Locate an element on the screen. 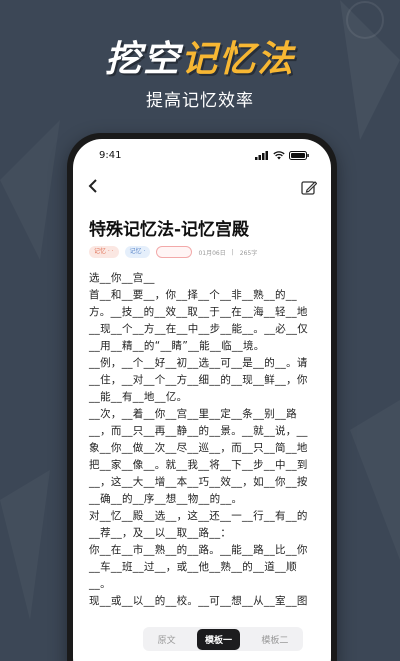 The width and height of the screenshot is (400, 661). status-bar: 9:41 is located at coordinates (202, 155).